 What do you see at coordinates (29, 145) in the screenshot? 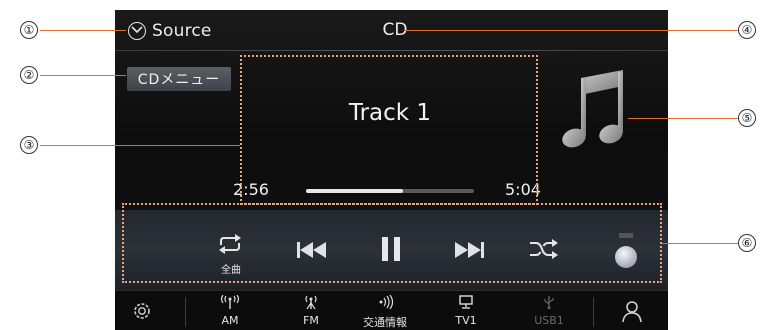
I see `callout-3: ③` at bounding box center [29, 145].